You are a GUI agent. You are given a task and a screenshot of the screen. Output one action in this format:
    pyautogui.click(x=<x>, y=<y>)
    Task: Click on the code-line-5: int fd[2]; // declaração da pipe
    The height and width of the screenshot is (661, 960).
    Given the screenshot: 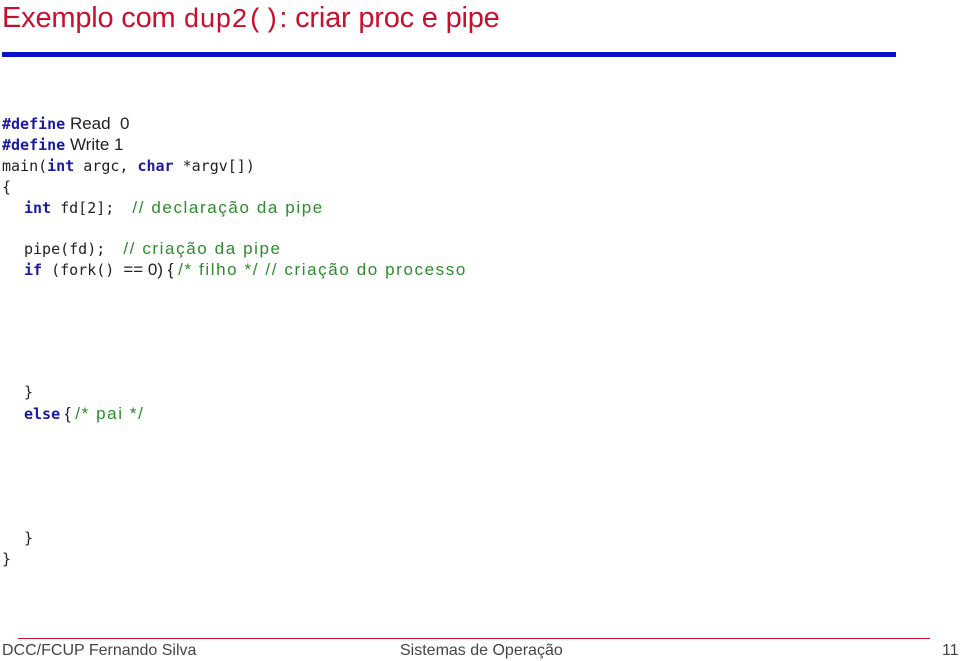 What is the action you would take?
    pyautogui.click(x=174, y=207)
    